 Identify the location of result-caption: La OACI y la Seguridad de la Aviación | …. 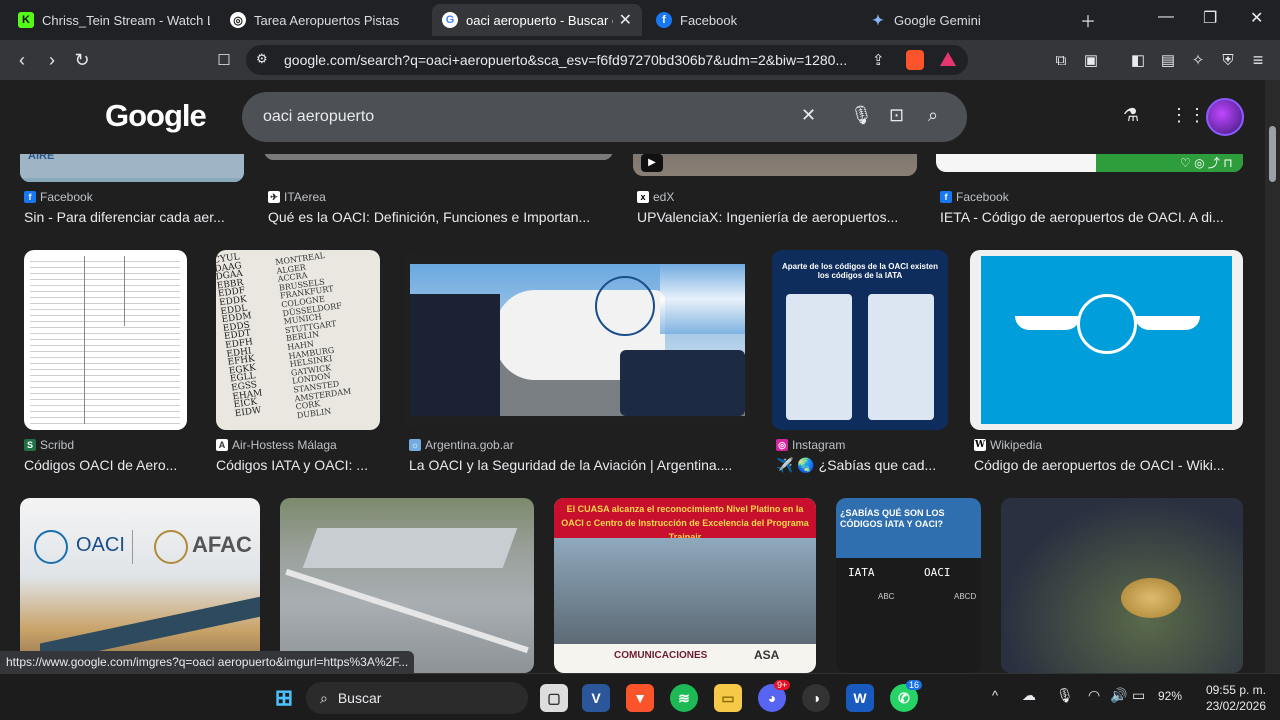
(579, 465).